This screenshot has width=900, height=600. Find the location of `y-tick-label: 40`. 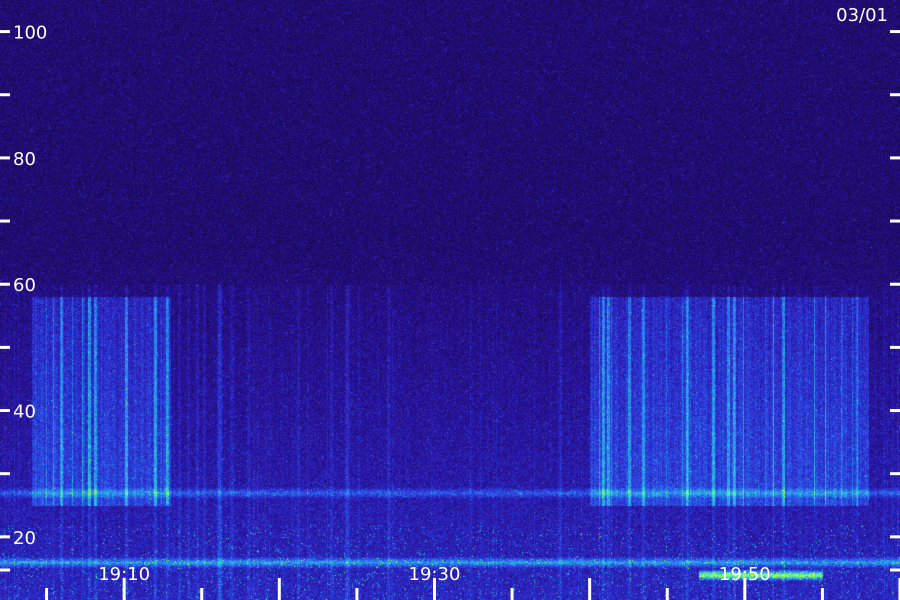

y-tick-label: 40 is located at coordinates (24, 412).